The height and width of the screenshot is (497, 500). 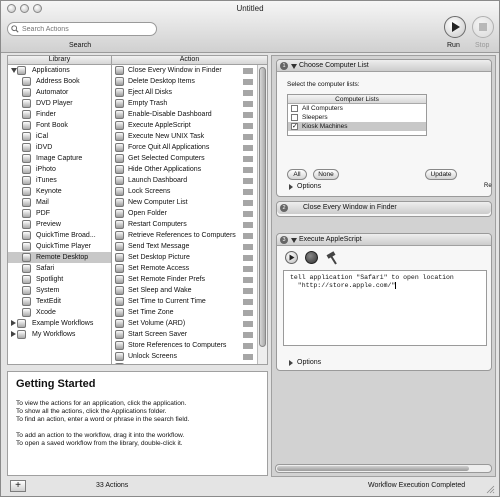 I want to click on library-item: DVD Player, so click(x=59, y=103).